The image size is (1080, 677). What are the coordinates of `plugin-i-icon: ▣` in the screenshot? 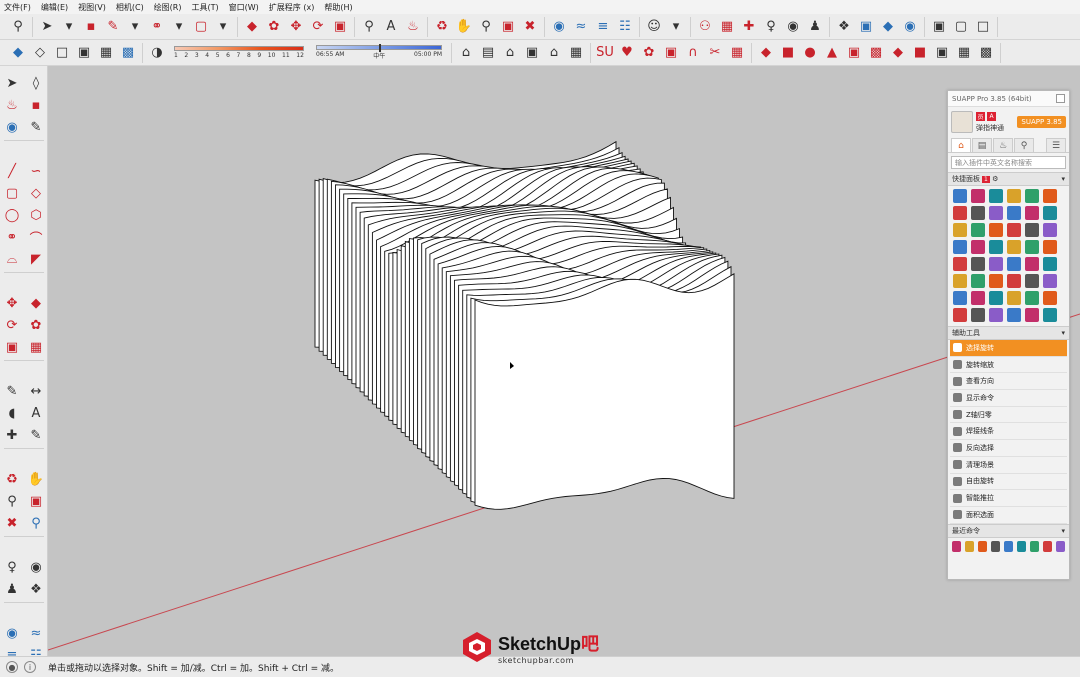 It's located at (942, 53).